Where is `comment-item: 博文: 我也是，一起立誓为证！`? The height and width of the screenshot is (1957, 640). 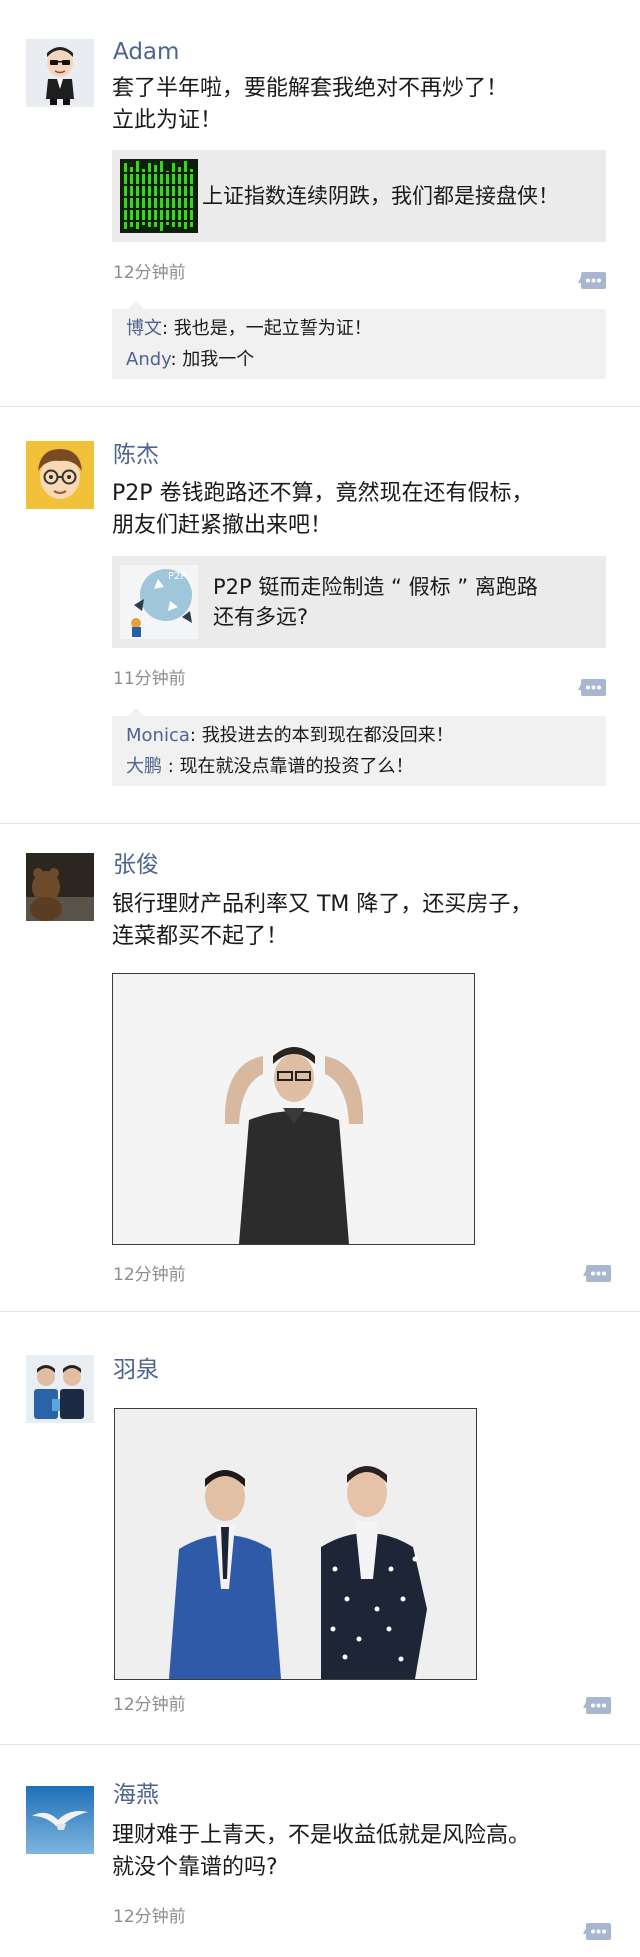
comment-item: 博文: 我也是，一起立誓为证！ is located at coordinates (359, 328).